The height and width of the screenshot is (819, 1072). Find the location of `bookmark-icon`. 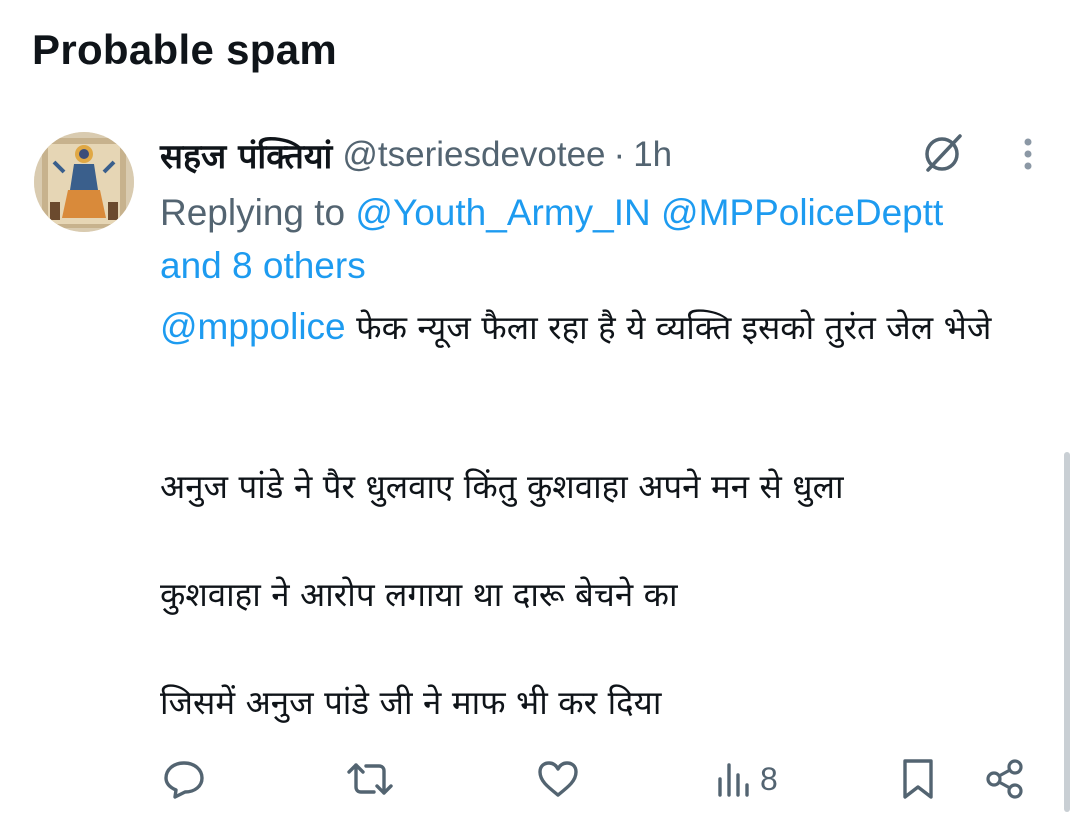

bookmark-icon is located at coordinates (918, 779).